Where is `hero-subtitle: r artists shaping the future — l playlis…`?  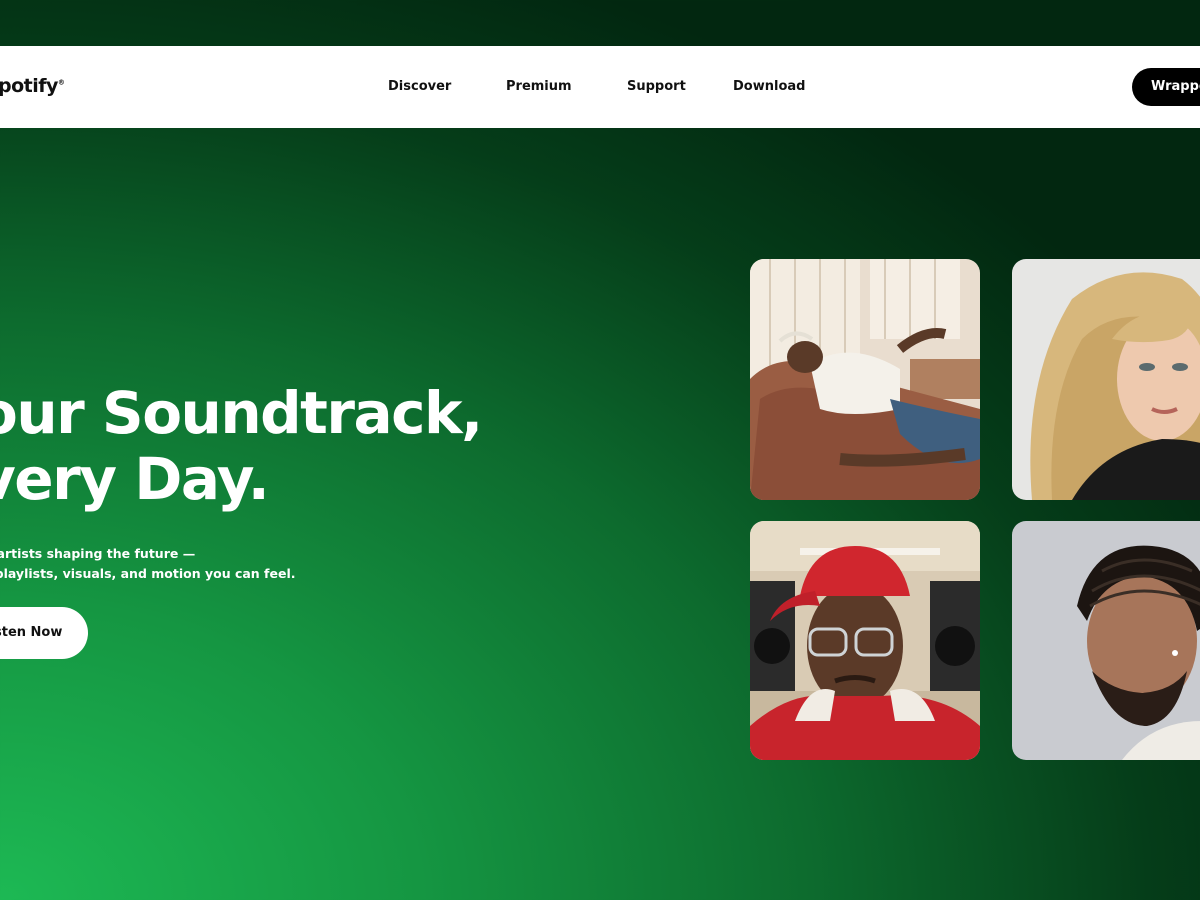 hero-subtitle: r artists shaping the future — l playlis… is located at coordinates (193, 564).